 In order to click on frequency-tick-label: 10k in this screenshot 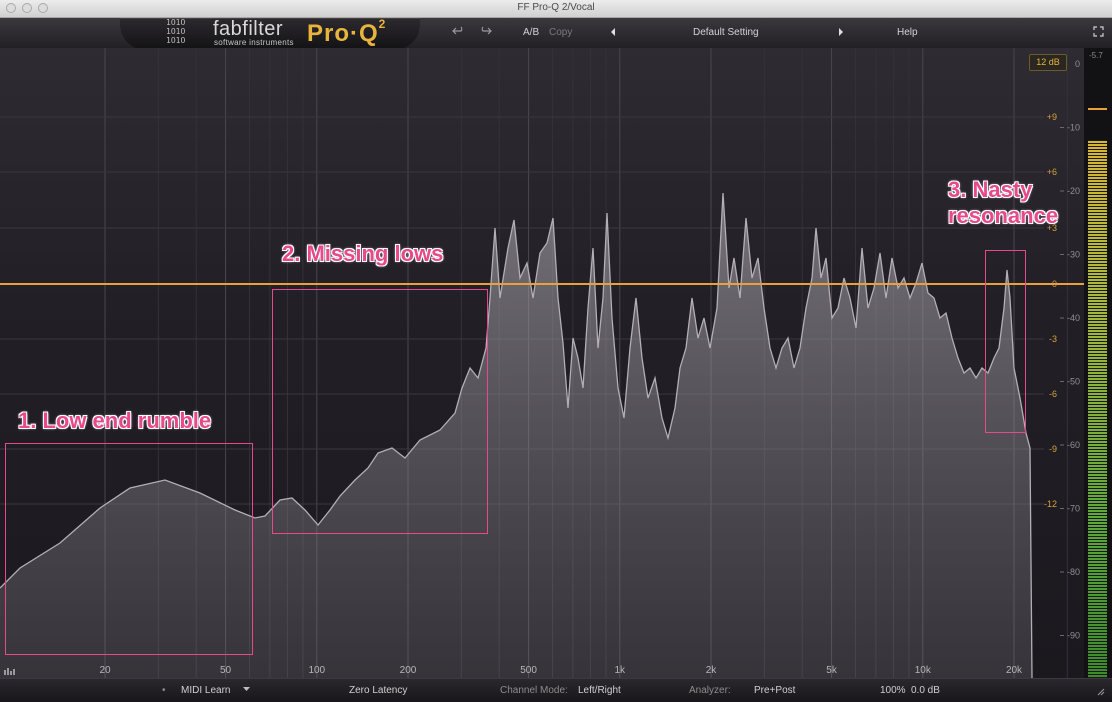, I will do `click(923, 670)`.